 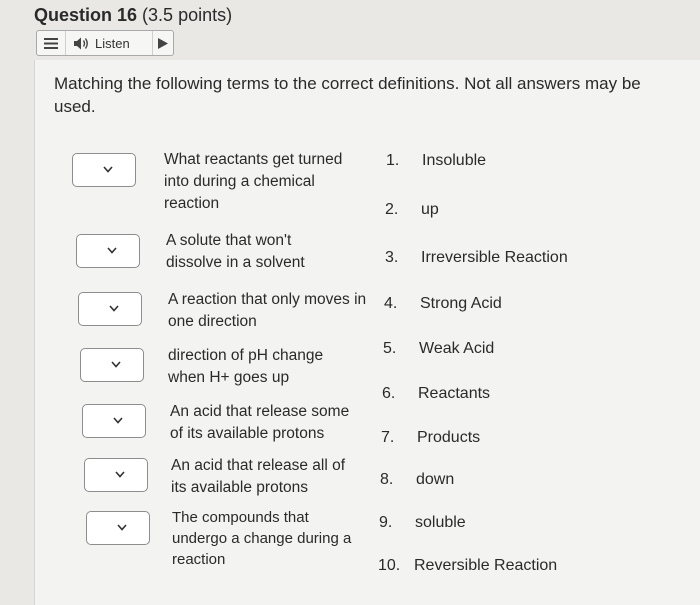 I want to click on answer-text: Insoluble, so click(x=454, y=160).